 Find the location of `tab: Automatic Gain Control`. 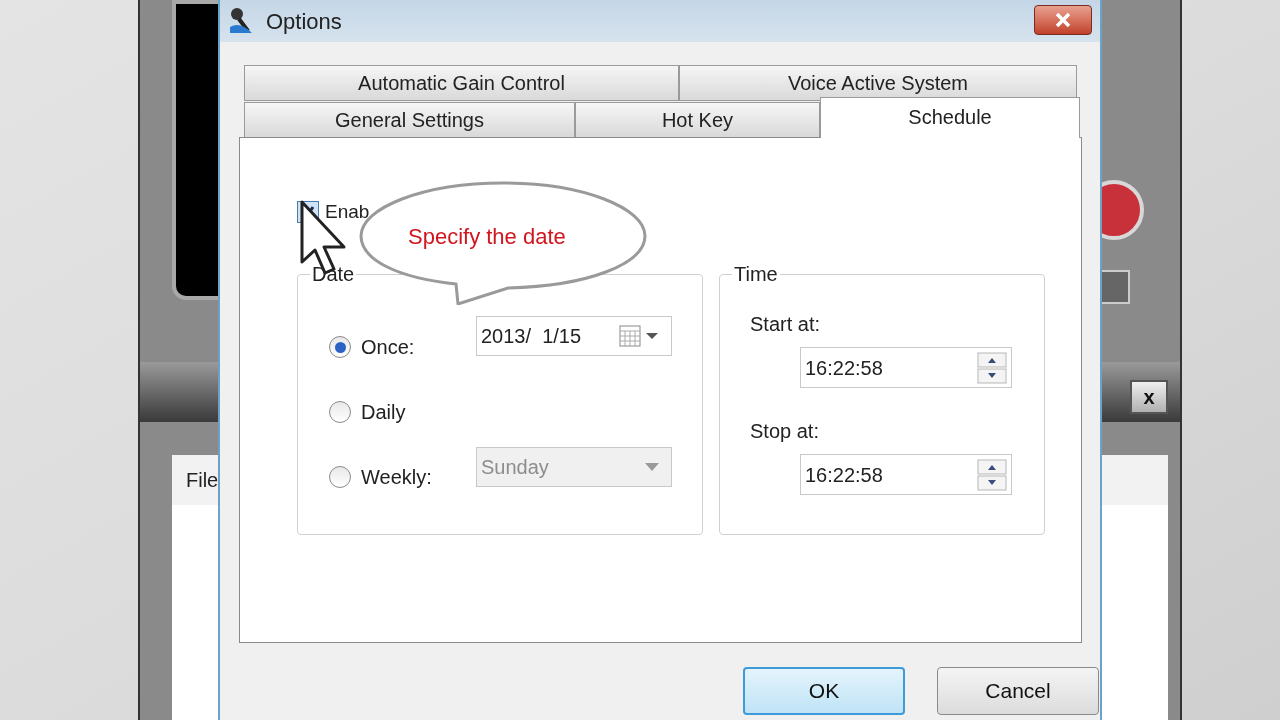

tab: Automatic Gain Control is located at coordinates (461, 83).